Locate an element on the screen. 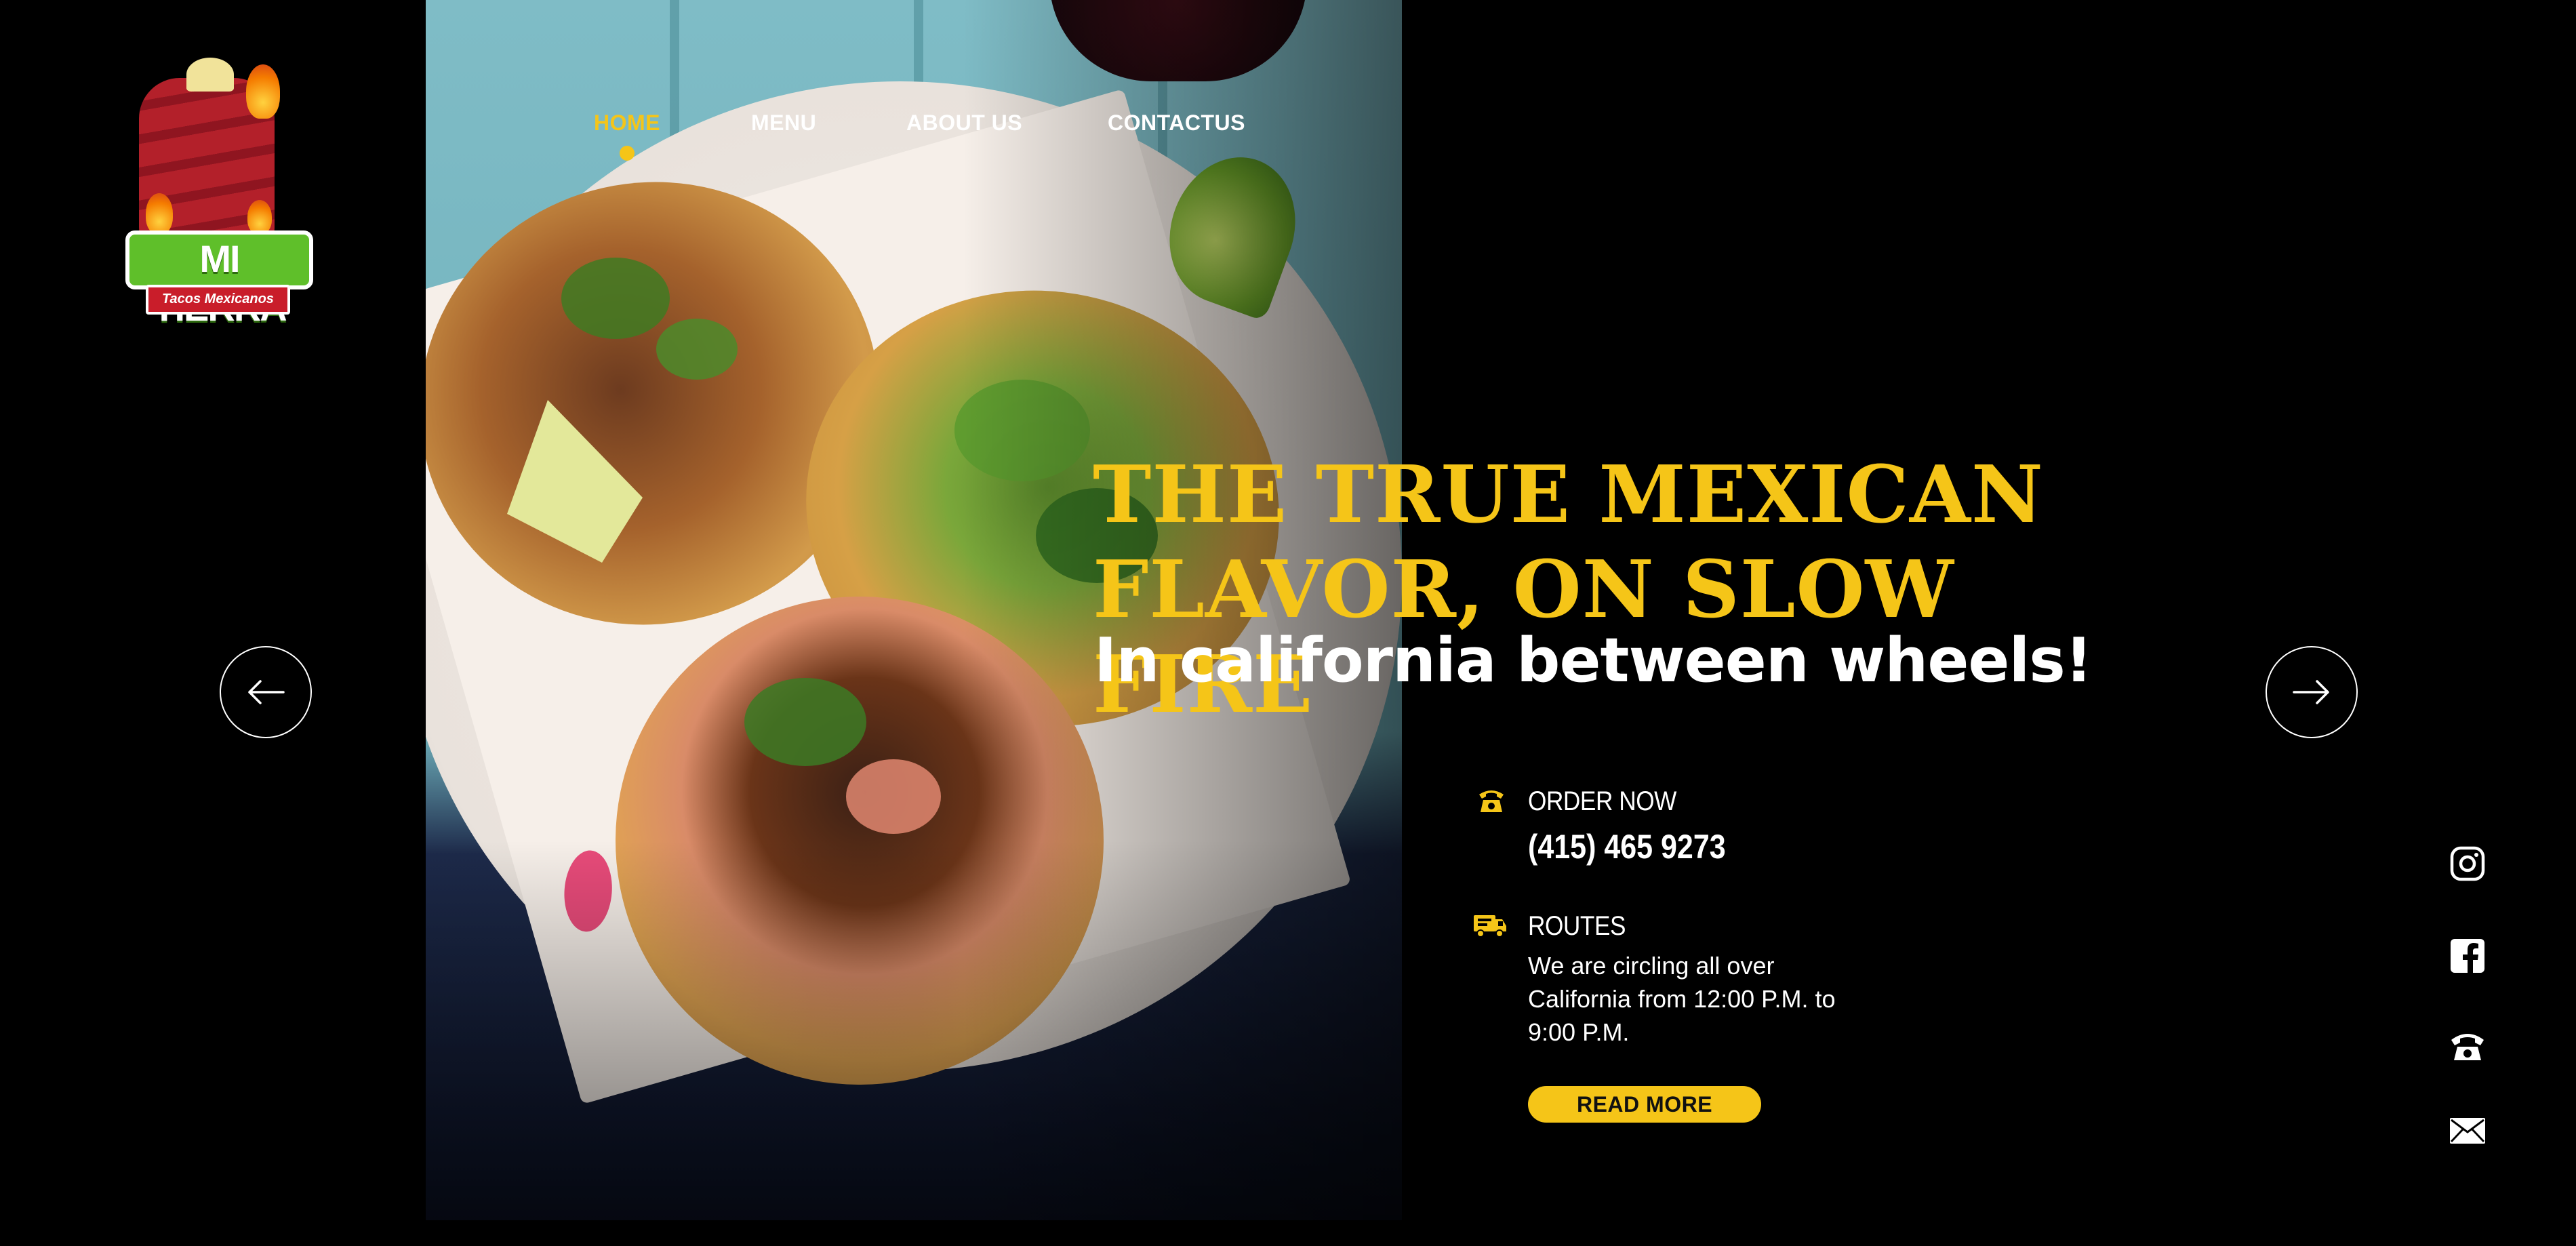 This screenshot has height=1246, width=2576. instagram-link is located at coordinates (2467, 863).